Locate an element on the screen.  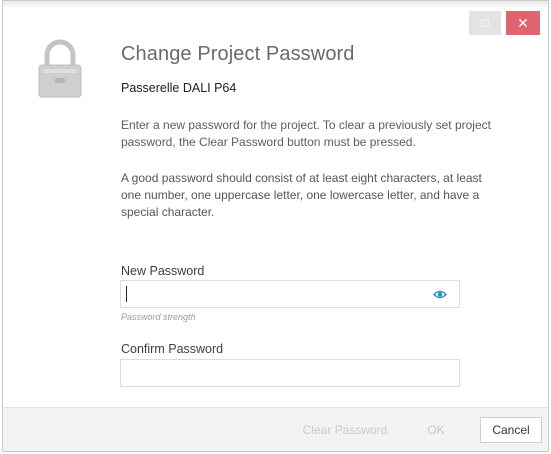
dialog-title: Change Project Password is located at coordinates (238, 54).